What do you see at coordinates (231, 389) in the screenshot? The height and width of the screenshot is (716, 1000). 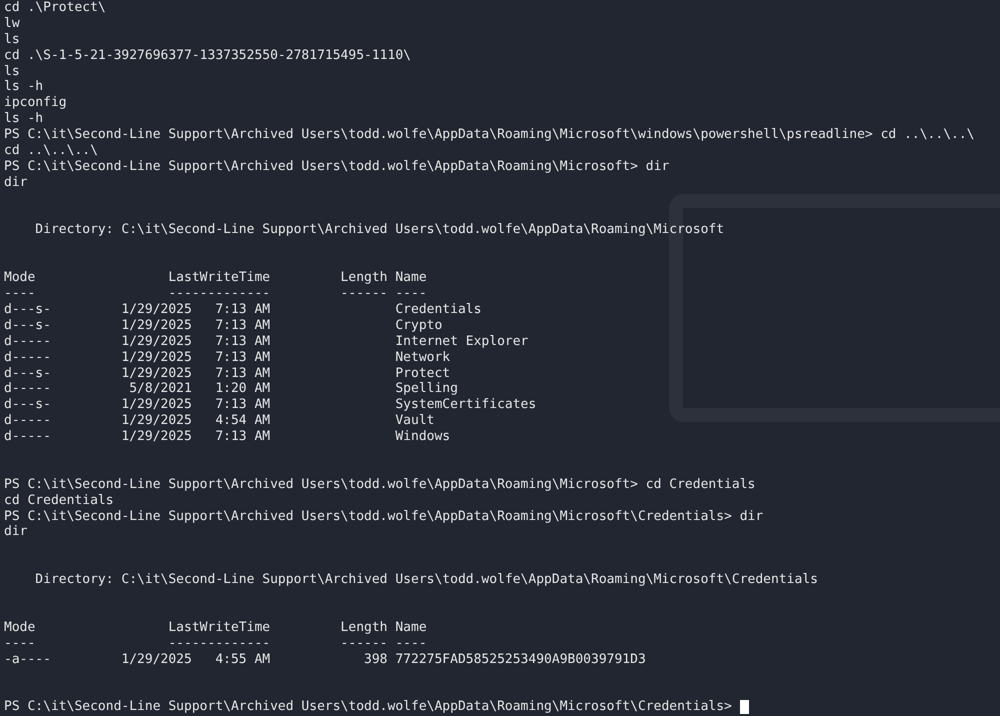 I see `terminal-line: d----- 5/8/2021 1:20 AM Spelling` at bounding box center [231, 389].